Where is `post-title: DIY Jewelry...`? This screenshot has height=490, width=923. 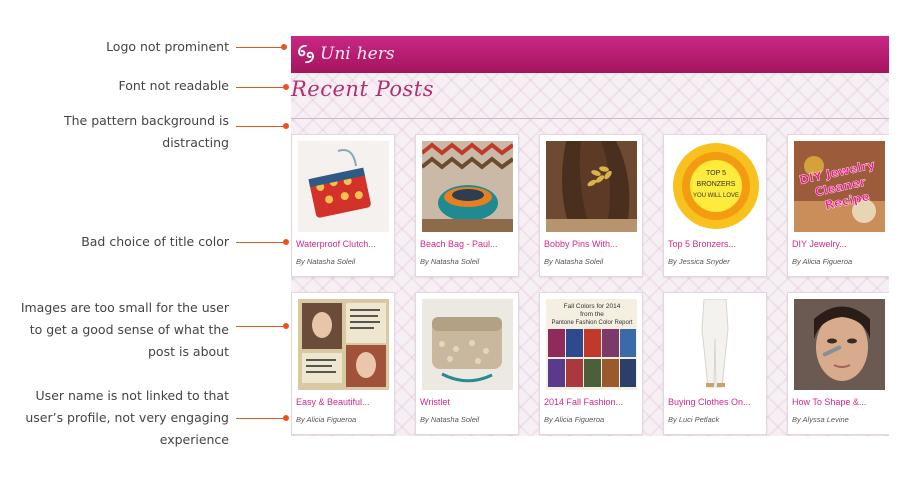 post-title: DIY Jewelry... is located at coordinates (840, 244).